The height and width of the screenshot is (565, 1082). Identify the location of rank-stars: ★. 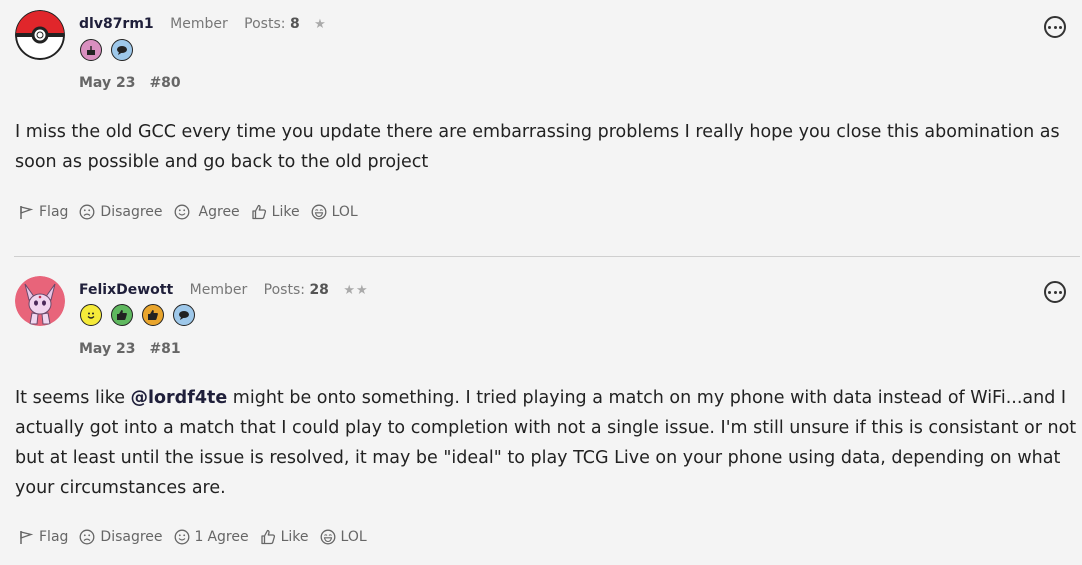
(320, 24).